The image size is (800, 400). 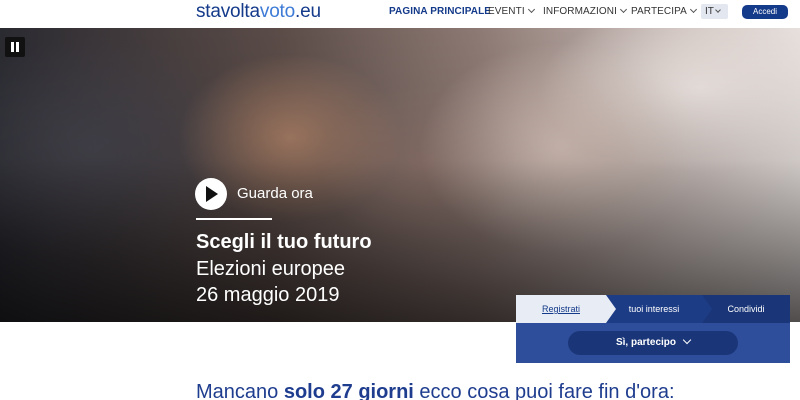 I want to click on countdown-suffix: ecco cosa puoi fare fin d'ora:, so click(x=544, y=390).